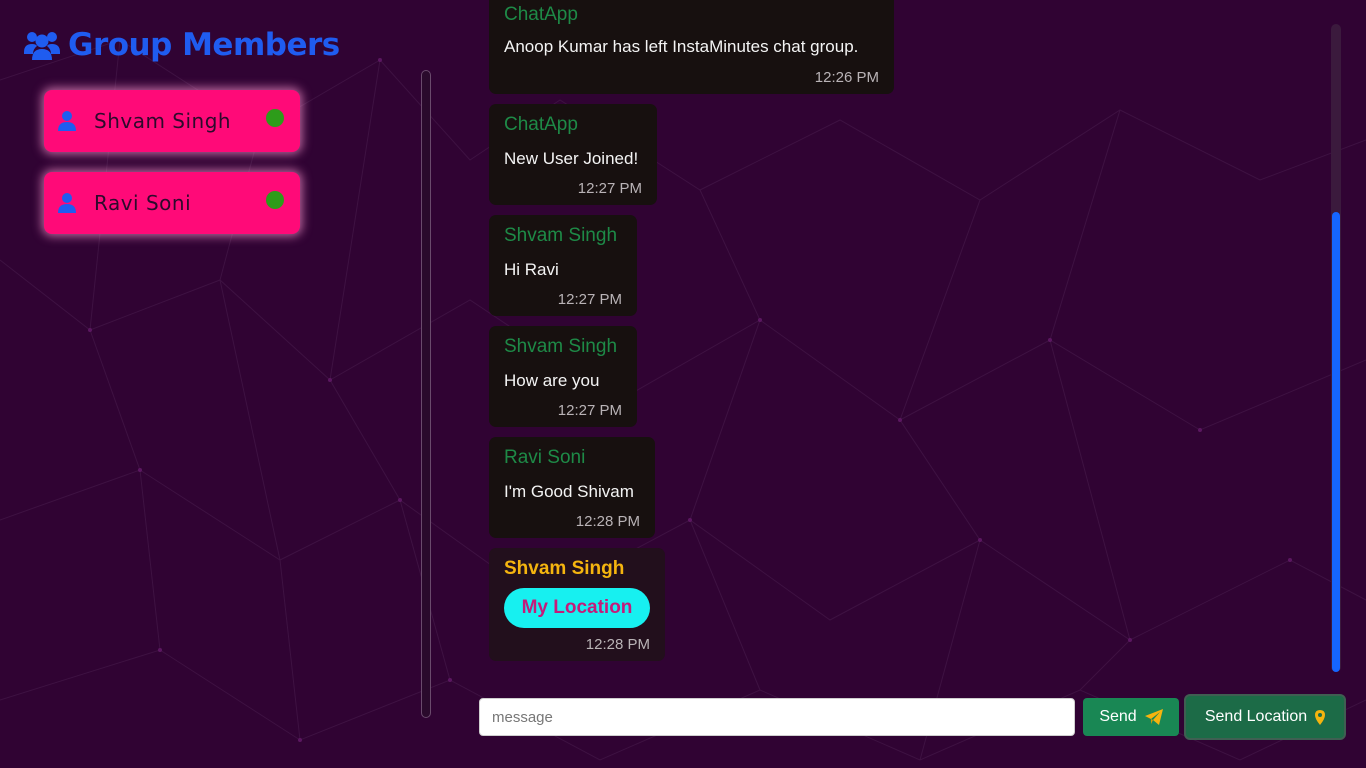 This screenshot has height=768, width=1366. I want to click on member-card-ravi-soni: Ravi Soni, so click(172, 203).